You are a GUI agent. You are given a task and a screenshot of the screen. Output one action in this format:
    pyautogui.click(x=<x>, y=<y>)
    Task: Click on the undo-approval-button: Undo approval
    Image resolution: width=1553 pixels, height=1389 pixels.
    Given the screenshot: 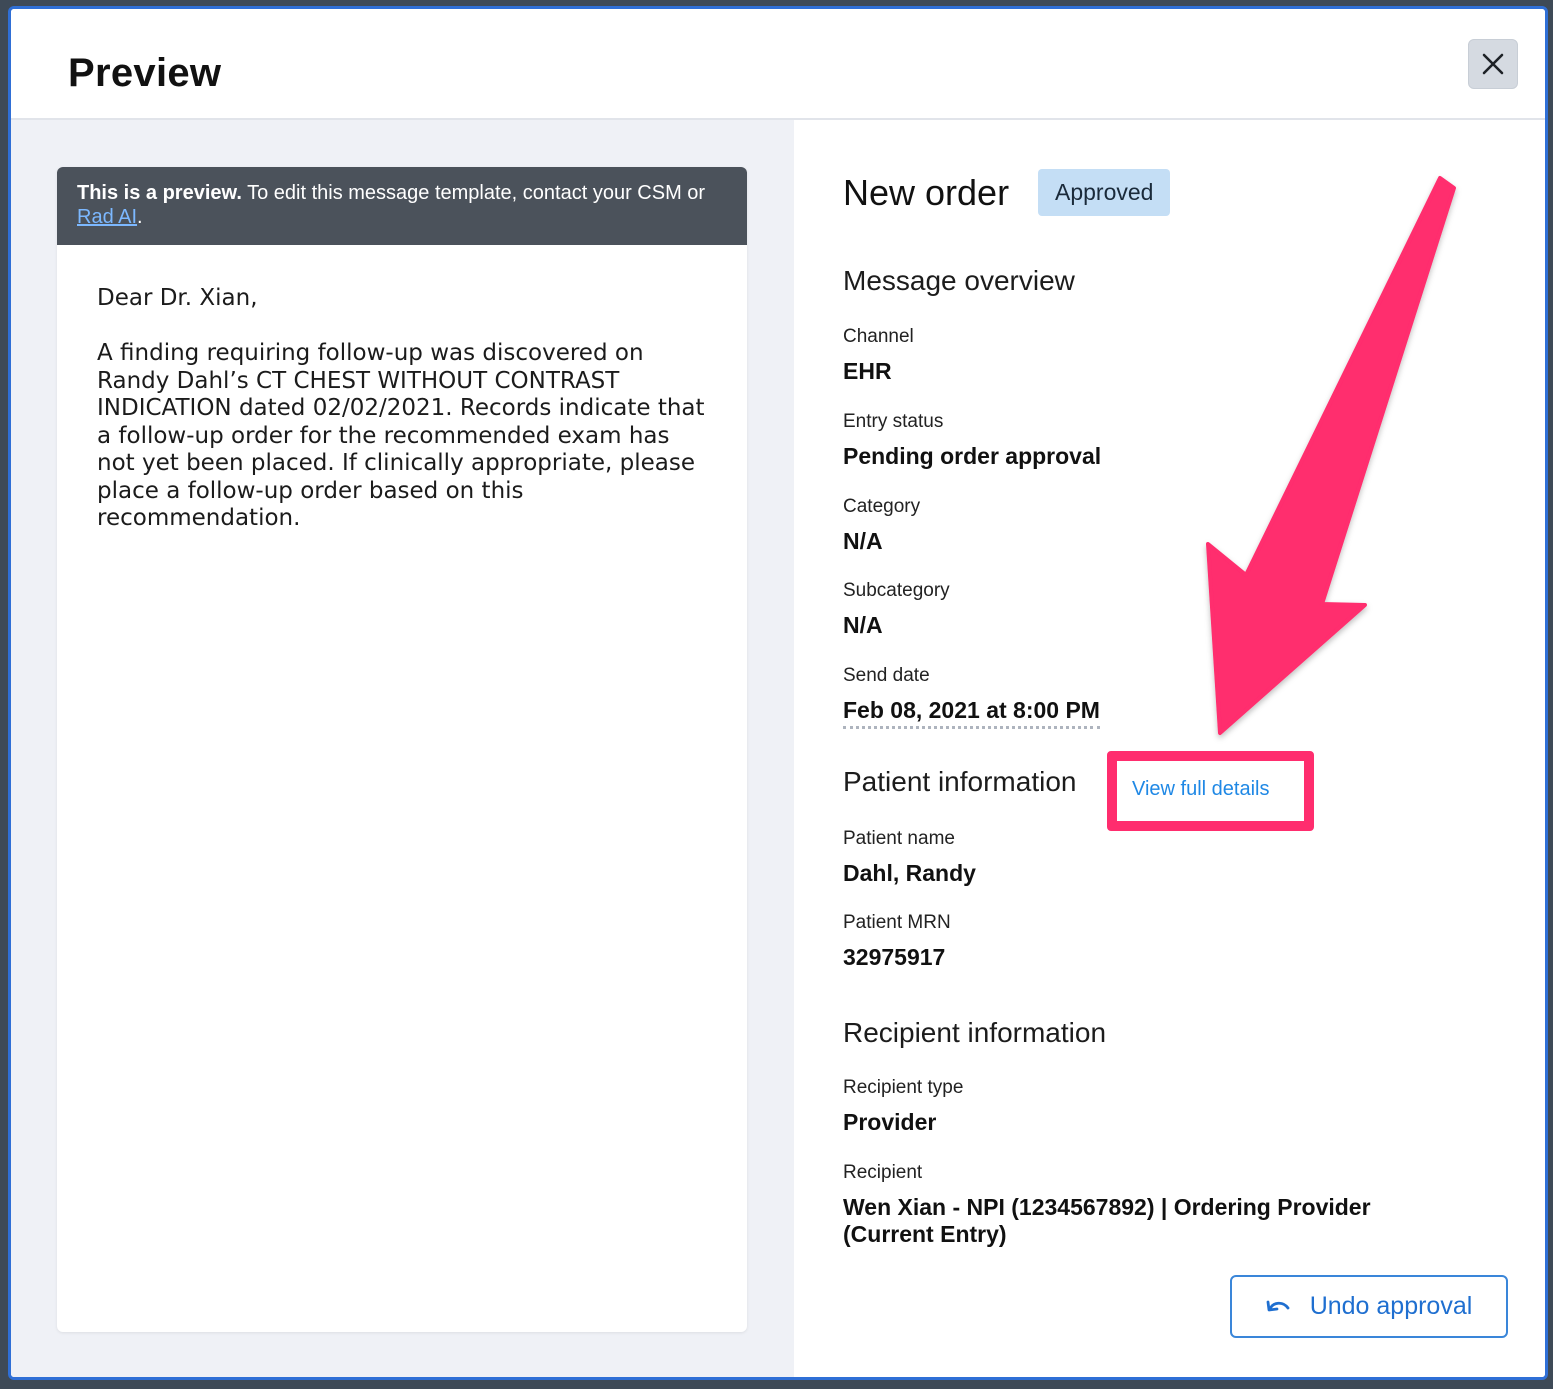 What is the action you would take?
    pyautogui.click(x=1369, y=1306)
    